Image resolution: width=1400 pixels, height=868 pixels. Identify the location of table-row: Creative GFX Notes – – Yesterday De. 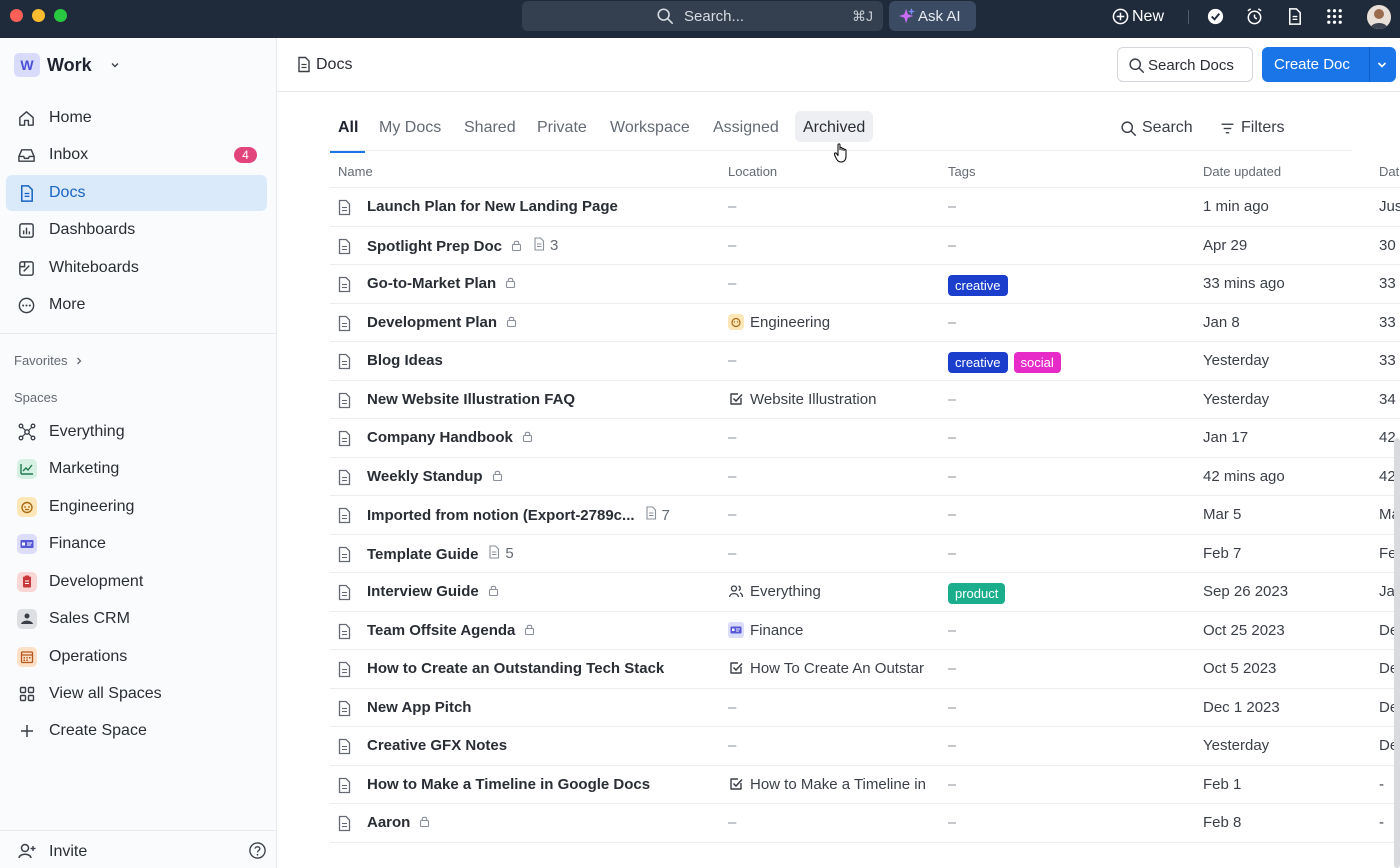
(865, 746).